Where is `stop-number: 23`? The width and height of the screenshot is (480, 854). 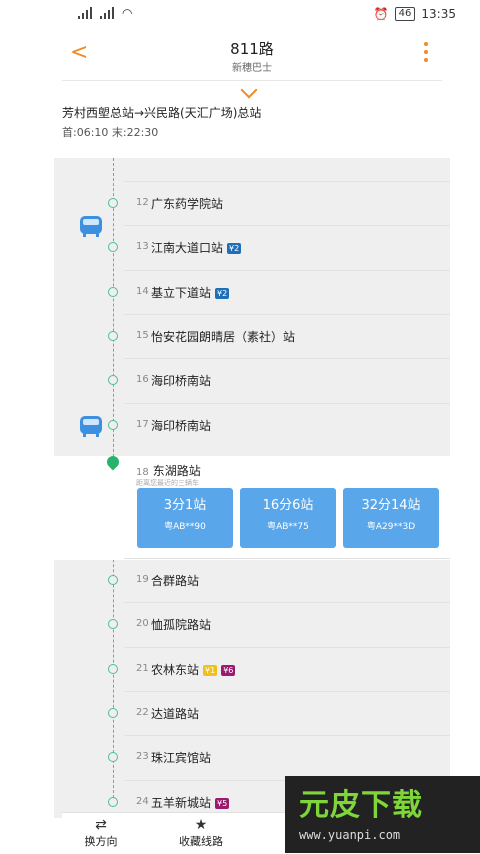 stop-number: 23 is located at coordinates (142, 757).